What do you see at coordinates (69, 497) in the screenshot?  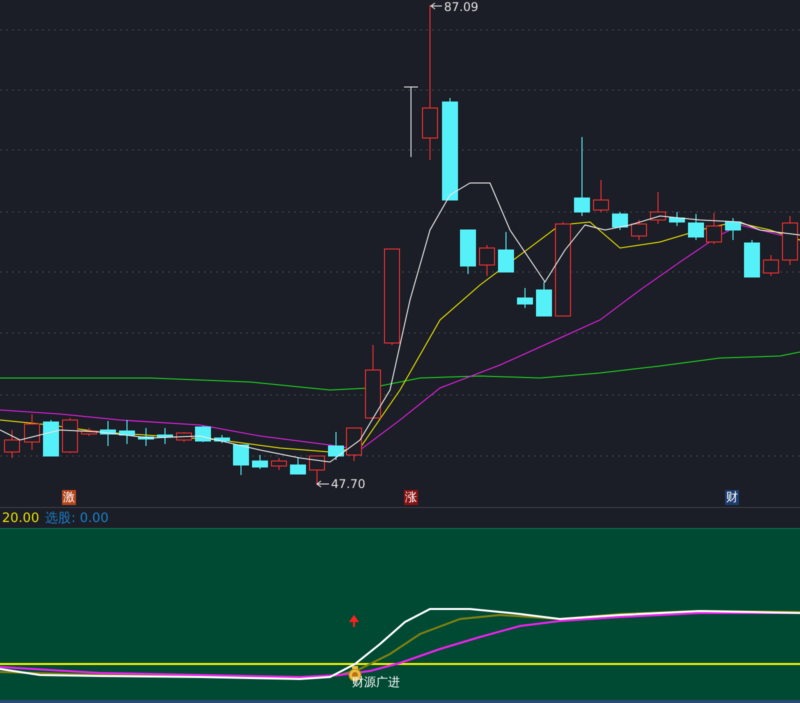 I see `signal-marker: 激` at bounding box center [69, 497].